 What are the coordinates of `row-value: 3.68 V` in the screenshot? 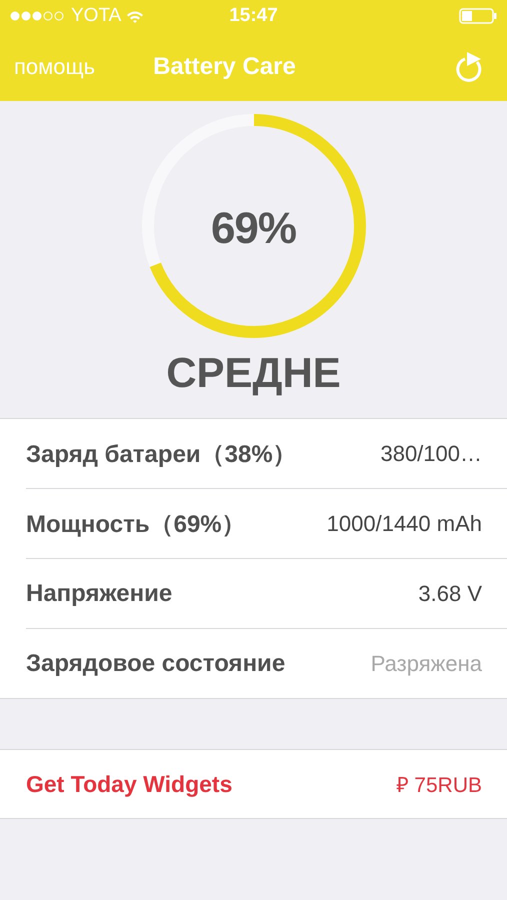 It's located at (450, 593).